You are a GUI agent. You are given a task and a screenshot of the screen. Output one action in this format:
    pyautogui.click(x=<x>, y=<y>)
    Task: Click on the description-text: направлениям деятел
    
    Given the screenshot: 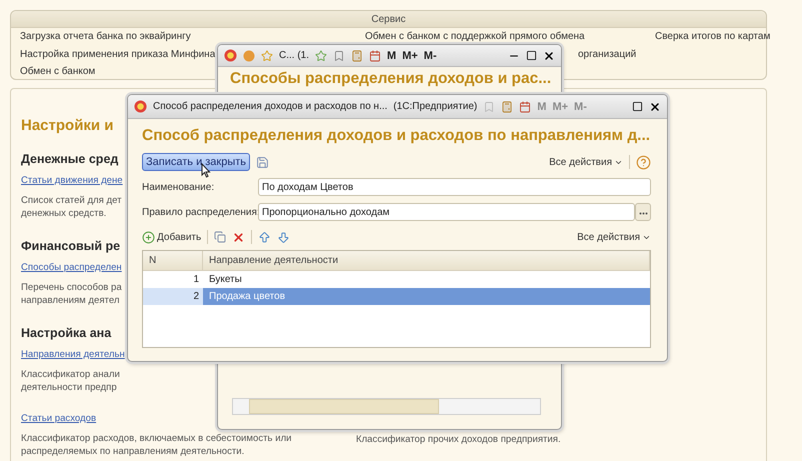 What is the action you would take?
    pyautogui.click(x=70, y=300)
    